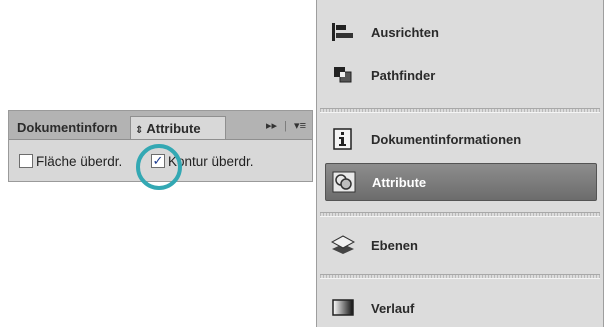 This screenshot has width=604, height=327. I want to click on panel-item-verlauf-label: Verlauf, so click(393, 308).